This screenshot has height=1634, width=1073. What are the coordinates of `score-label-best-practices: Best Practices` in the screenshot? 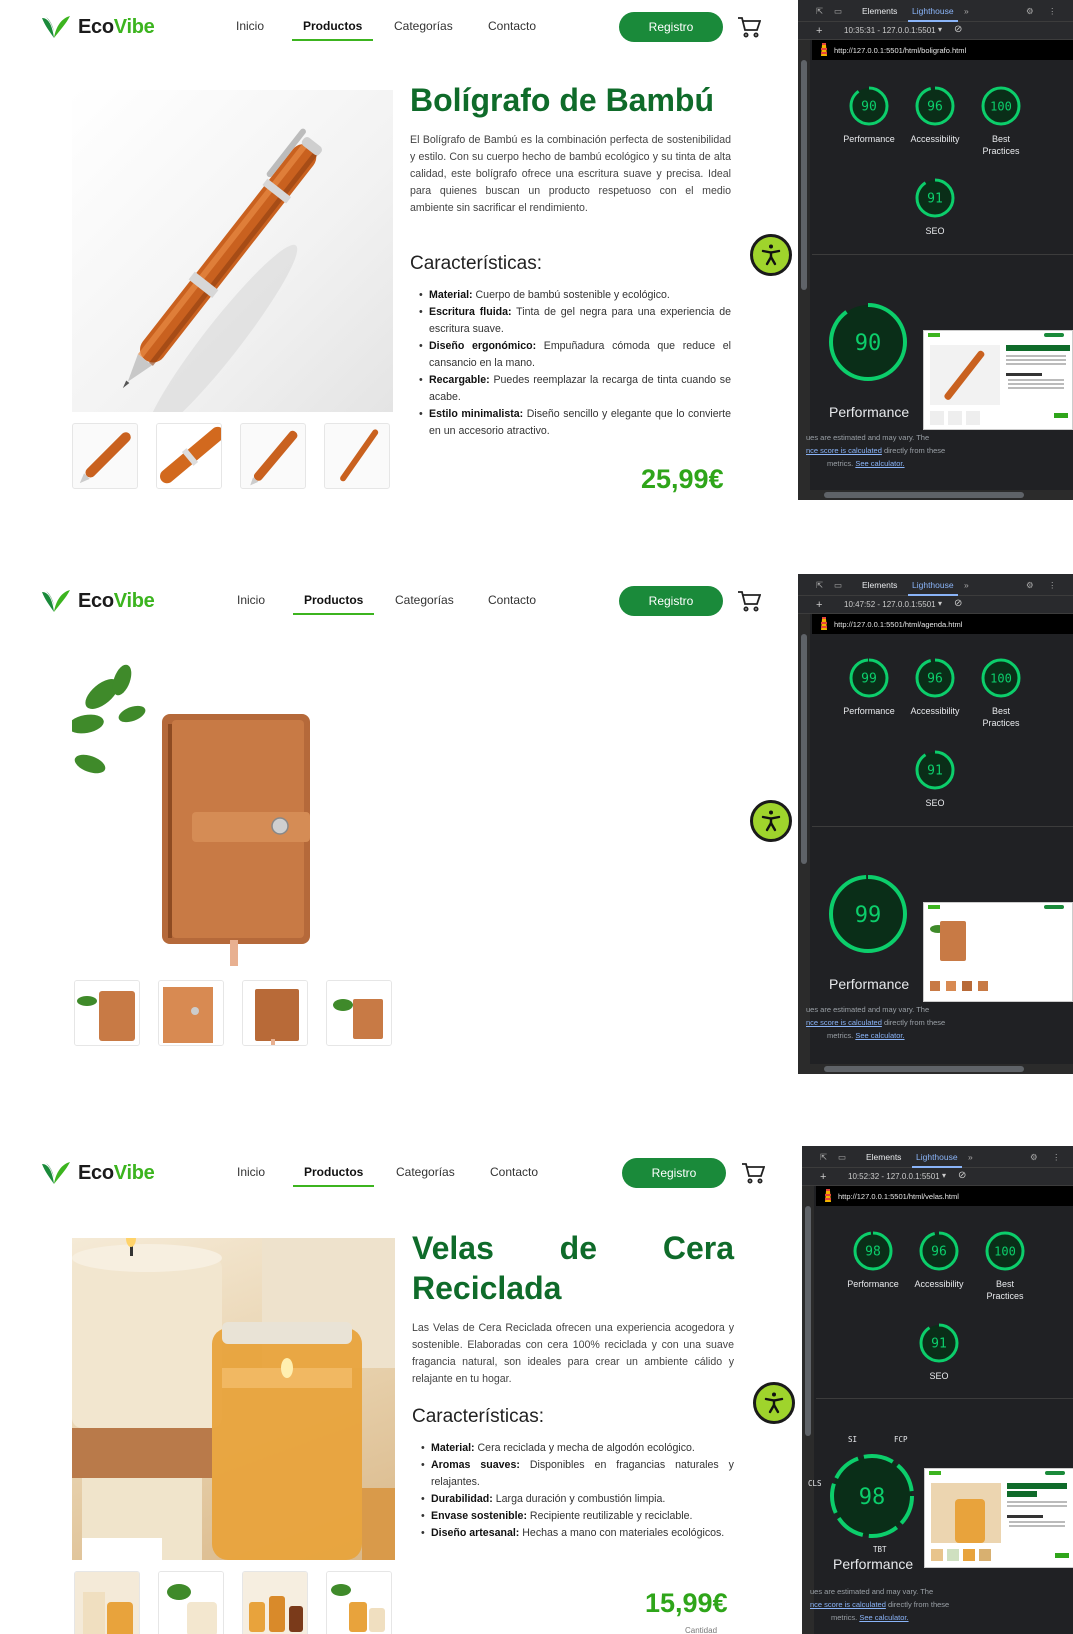 It's located at (1001, 145).